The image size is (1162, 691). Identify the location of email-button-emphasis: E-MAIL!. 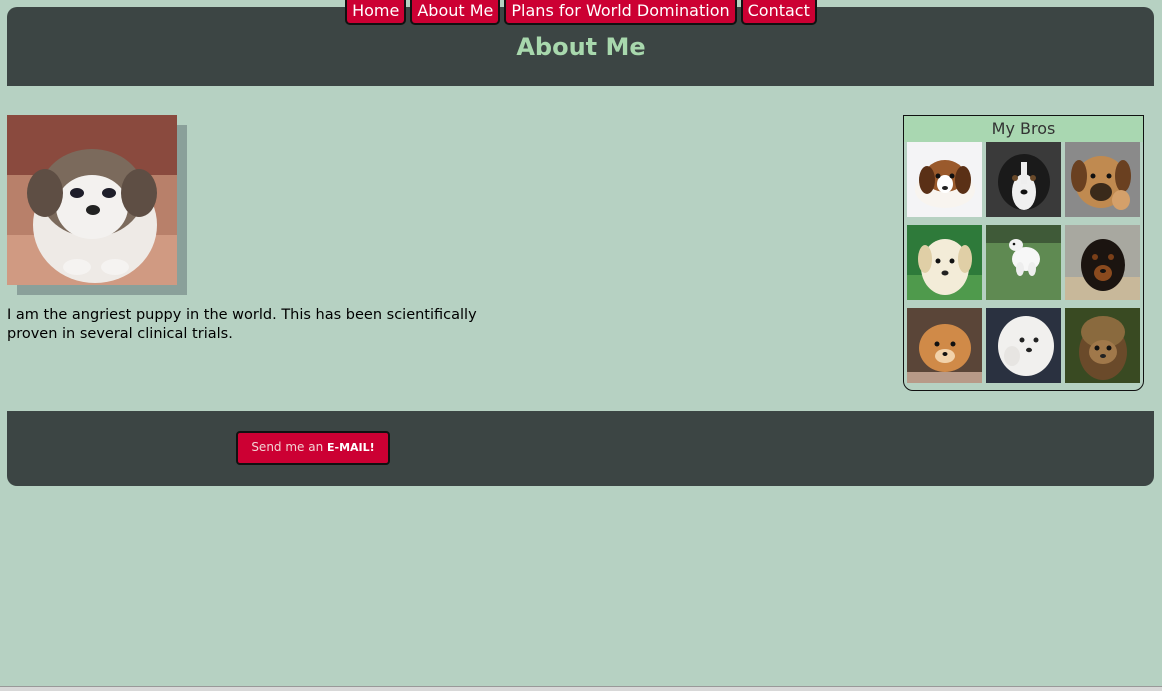
(351, 447).